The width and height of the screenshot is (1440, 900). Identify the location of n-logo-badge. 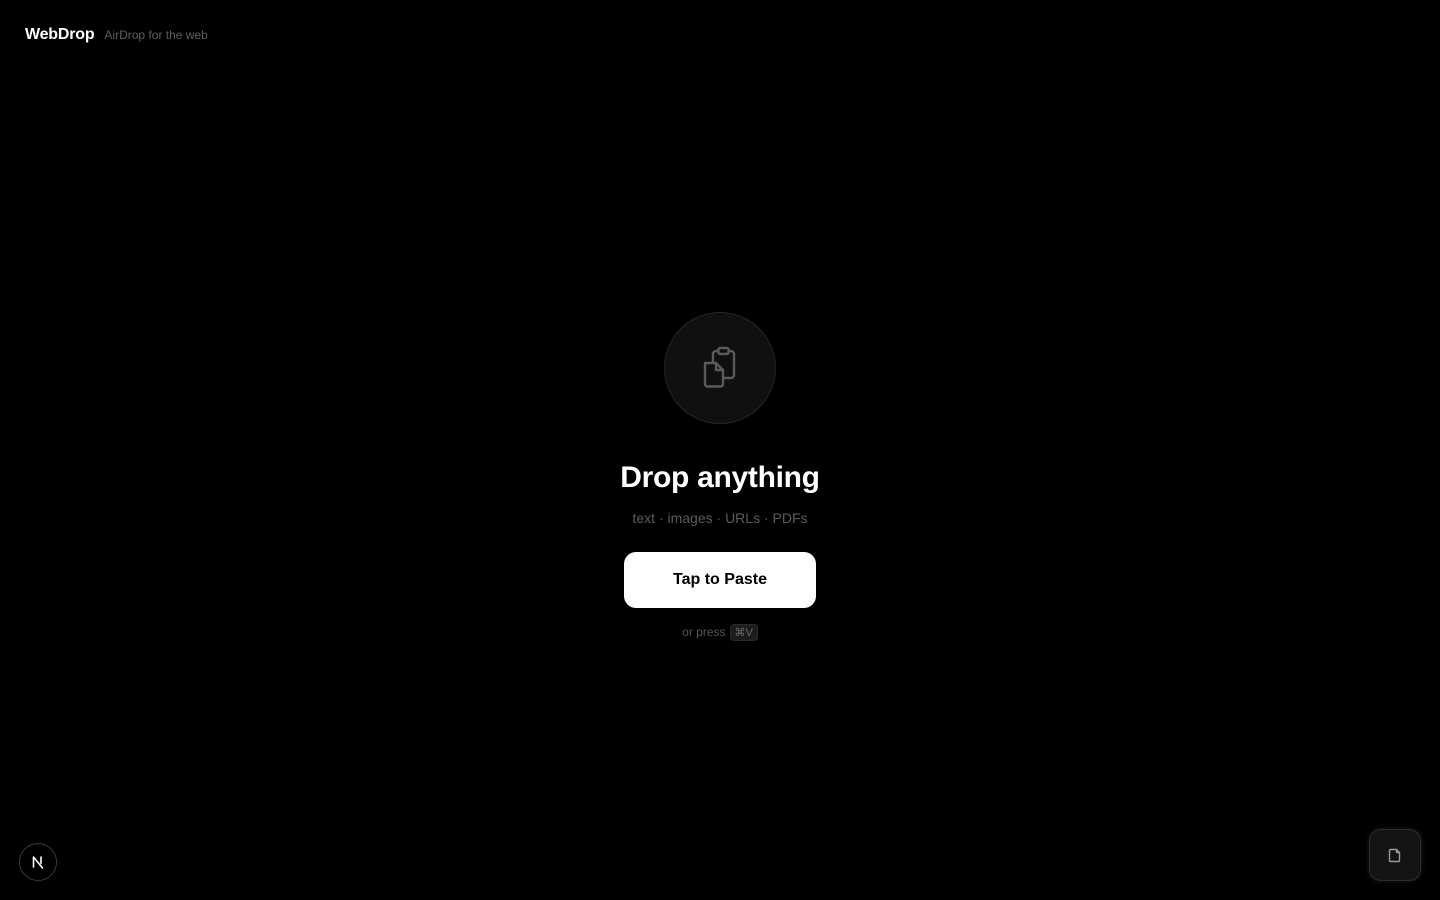
(38, 862).